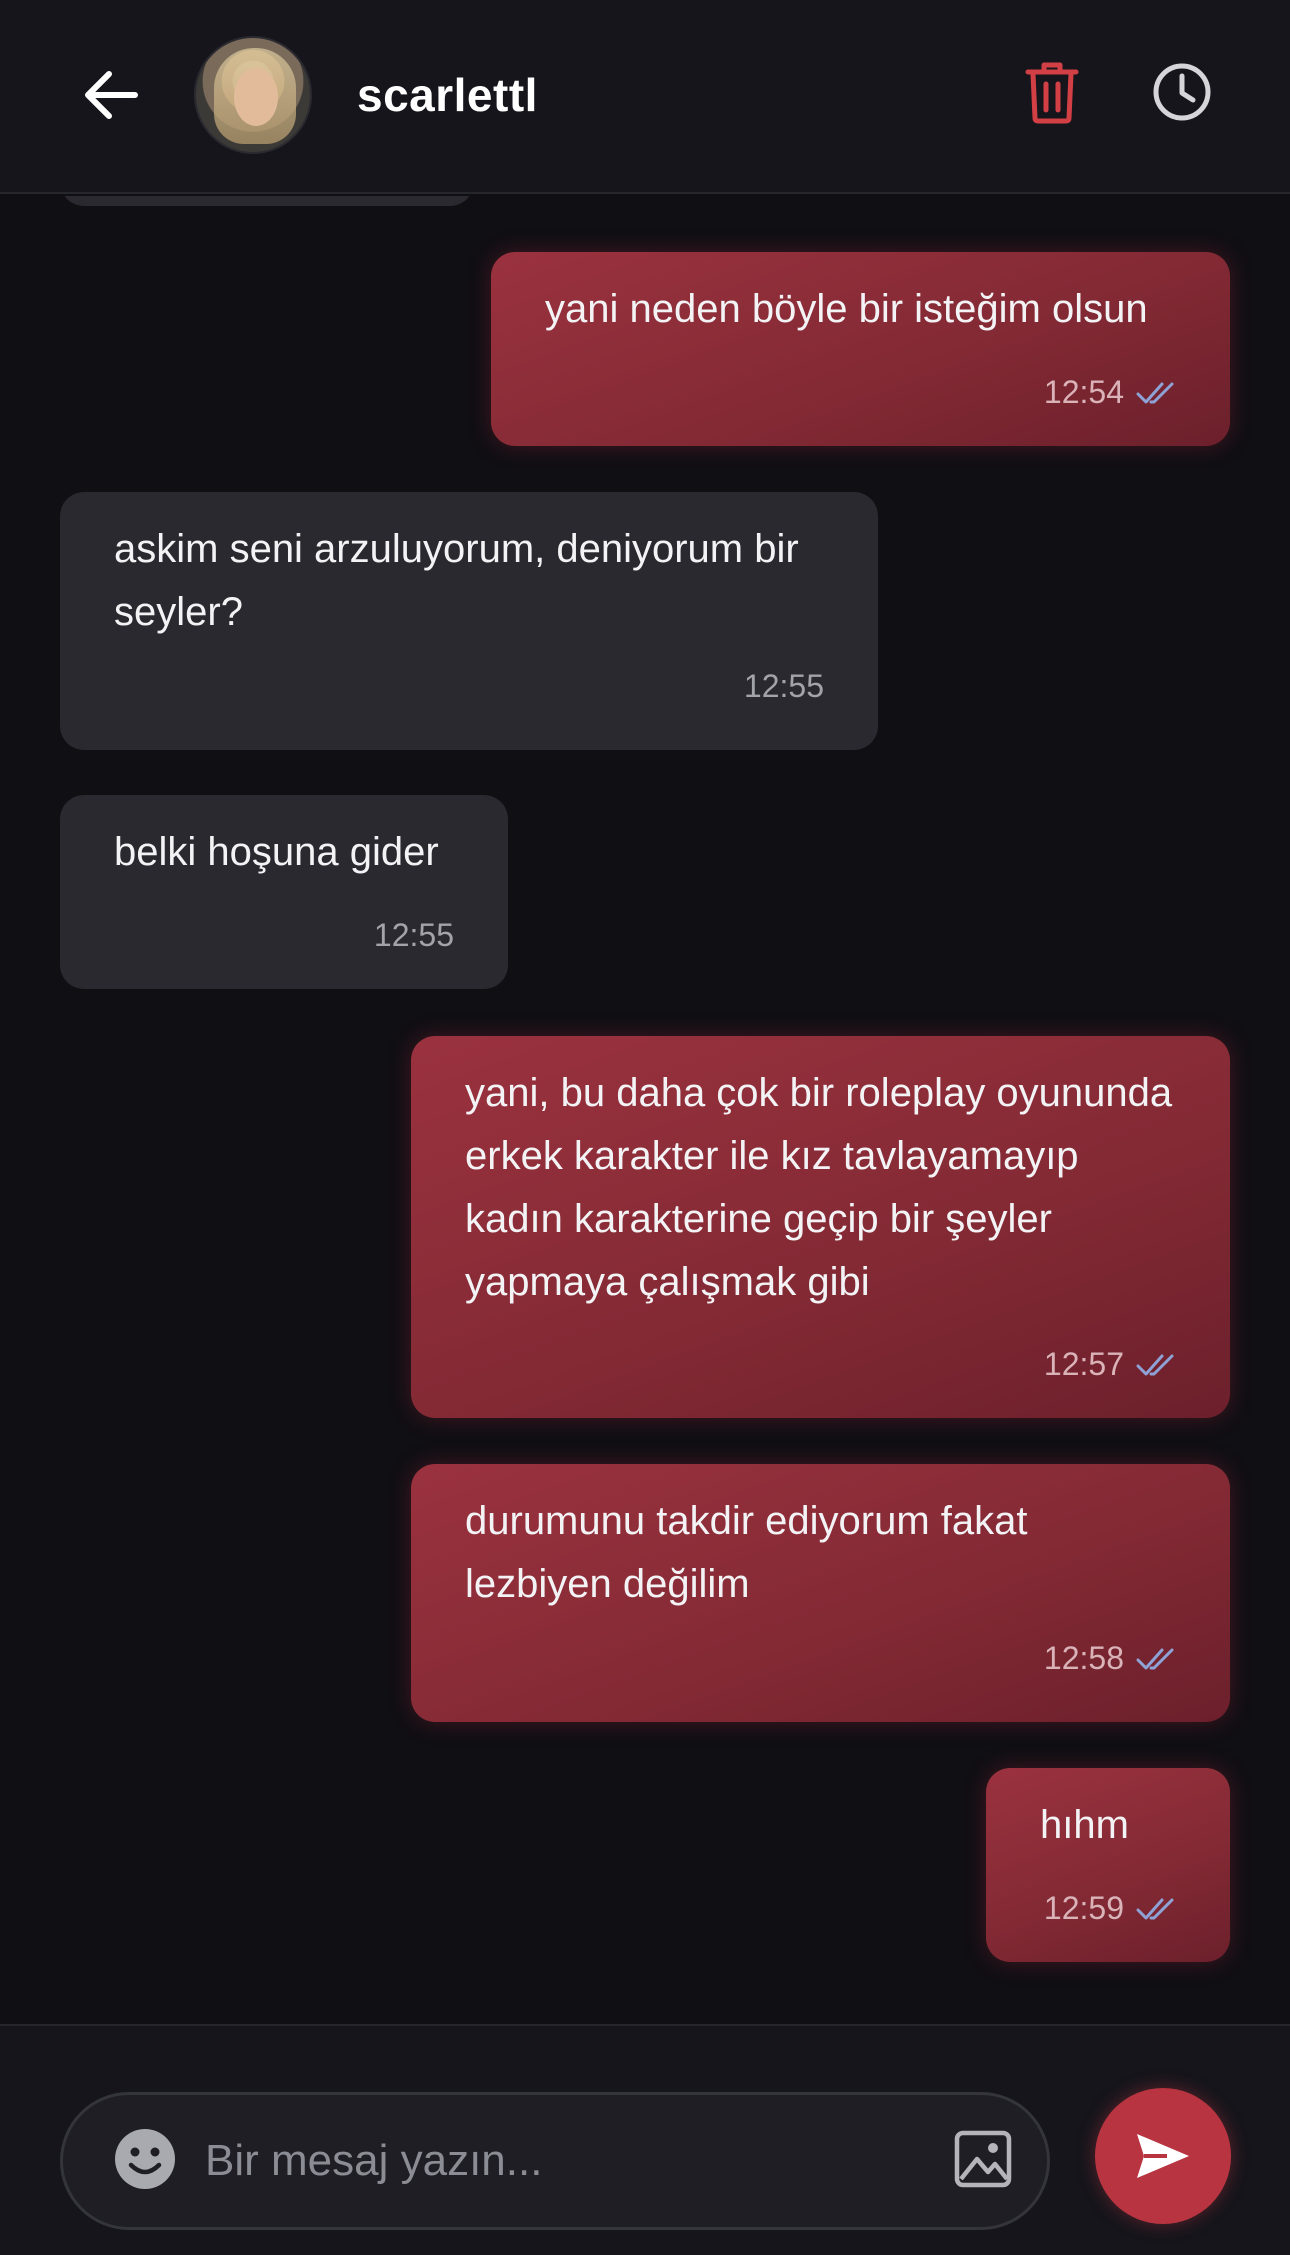 The height and width of the screenshot is (2255, 1290). I want to click on message-time: 12:57, so click(1083, 1364).